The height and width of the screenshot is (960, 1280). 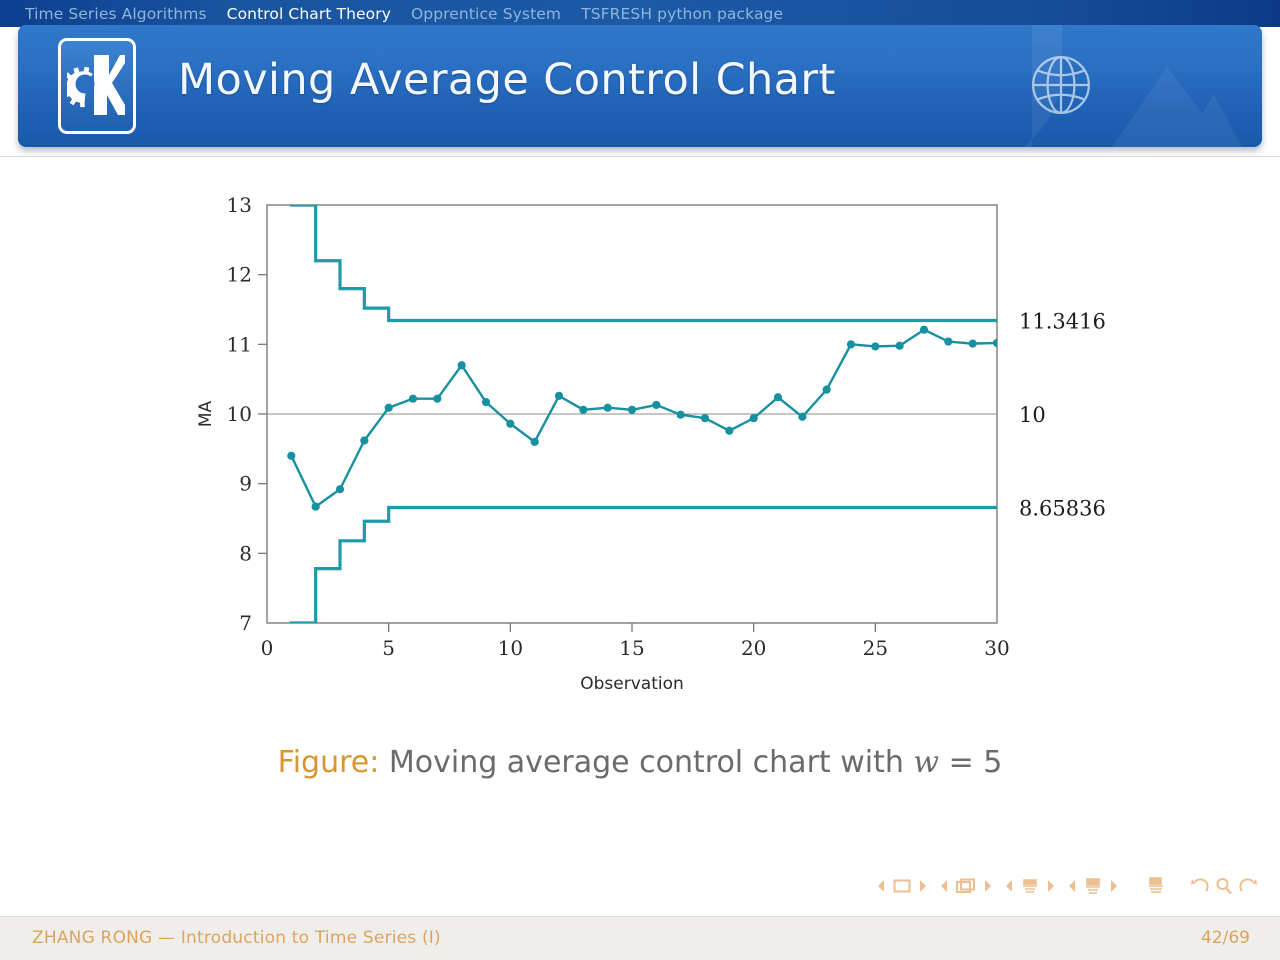 I want to click on search-icon, so click(x=1224, y=886).